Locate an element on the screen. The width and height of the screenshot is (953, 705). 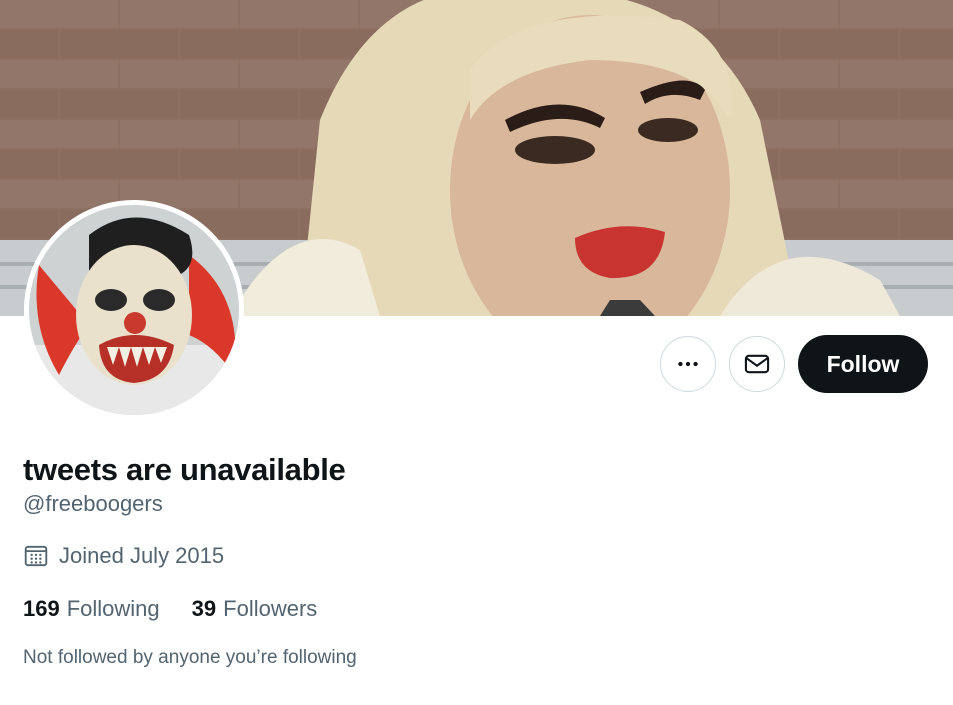
following-link: 169 Following is located at coordinates (91, 609).